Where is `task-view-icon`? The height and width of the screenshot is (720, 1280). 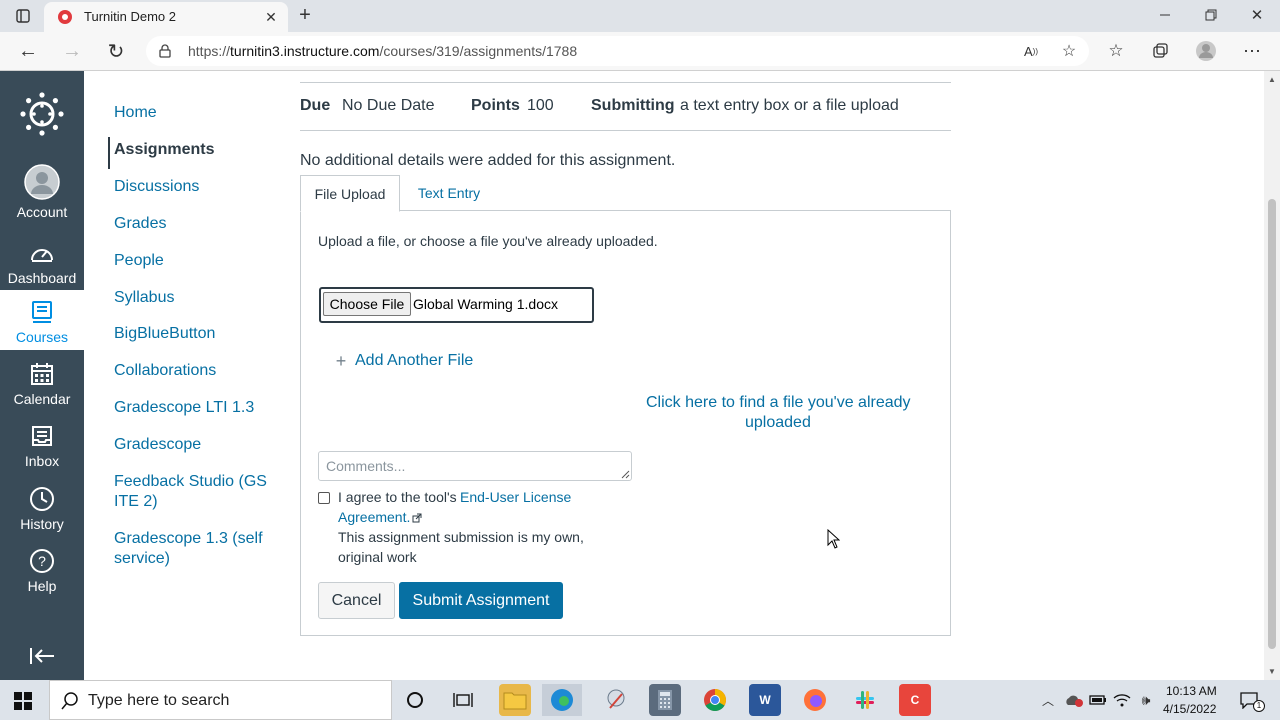
task-view-icon is located at coordinates (463, 700).